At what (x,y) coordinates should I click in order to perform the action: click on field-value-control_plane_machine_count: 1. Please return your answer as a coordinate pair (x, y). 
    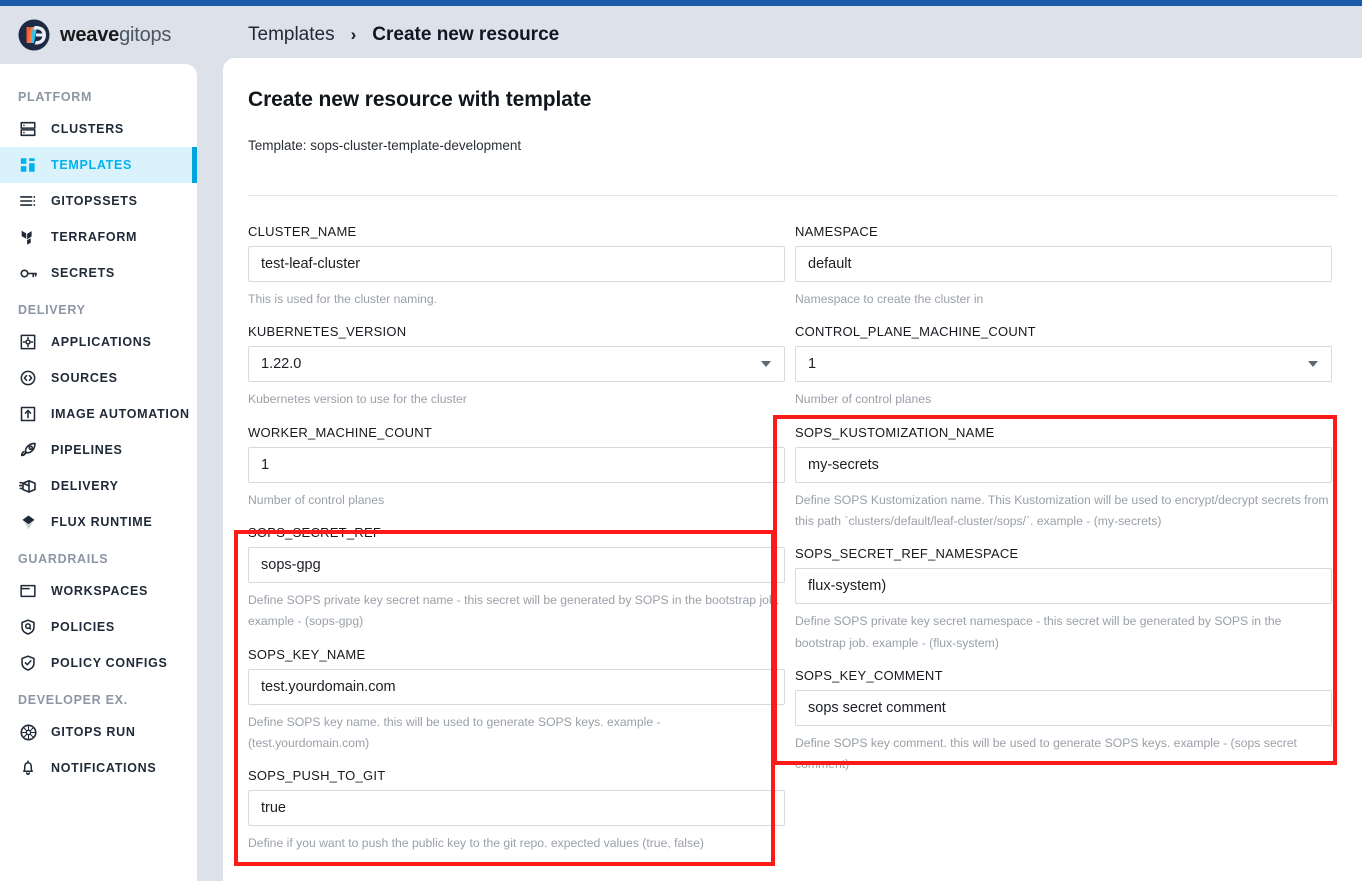
    Looking at the image, I should click on (812, 364).